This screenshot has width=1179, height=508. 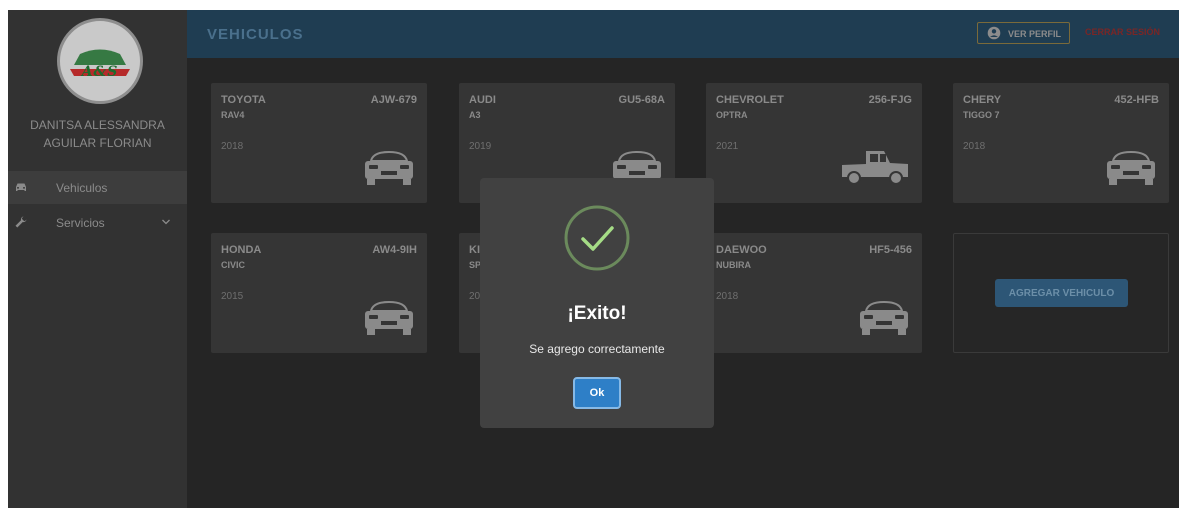 What do you see at coordinates (232, 296) in the screenshot?
I see `vehicle-year: 2015` at bounding box center [232, 296].